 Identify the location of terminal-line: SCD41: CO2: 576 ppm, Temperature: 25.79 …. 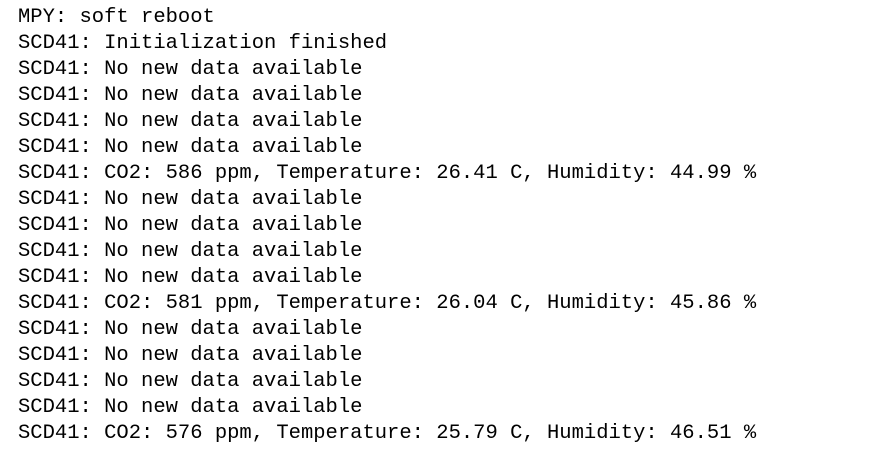
(387, 433).